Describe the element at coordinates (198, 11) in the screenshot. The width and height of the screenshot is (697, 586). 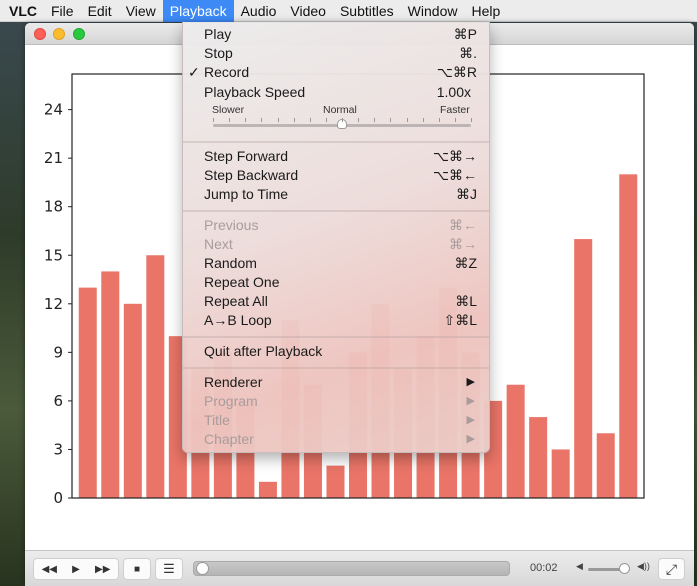
I see `menu-playback: Playback` at that location.